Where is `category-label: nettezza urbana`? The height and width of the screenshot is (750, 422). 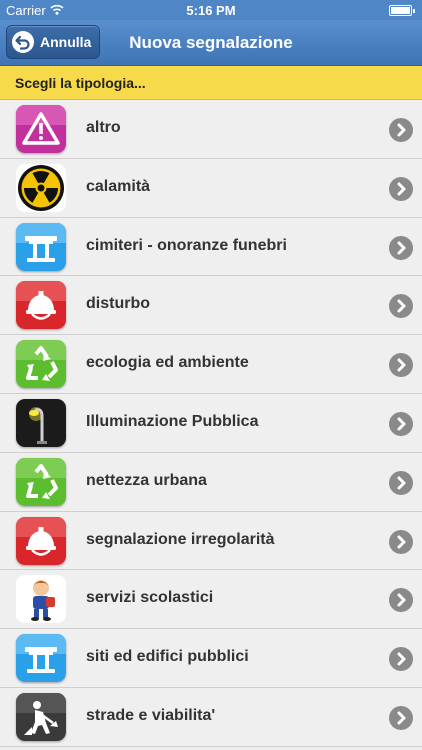 category-label: nettezza urbana is located at coordinates (146, 480).